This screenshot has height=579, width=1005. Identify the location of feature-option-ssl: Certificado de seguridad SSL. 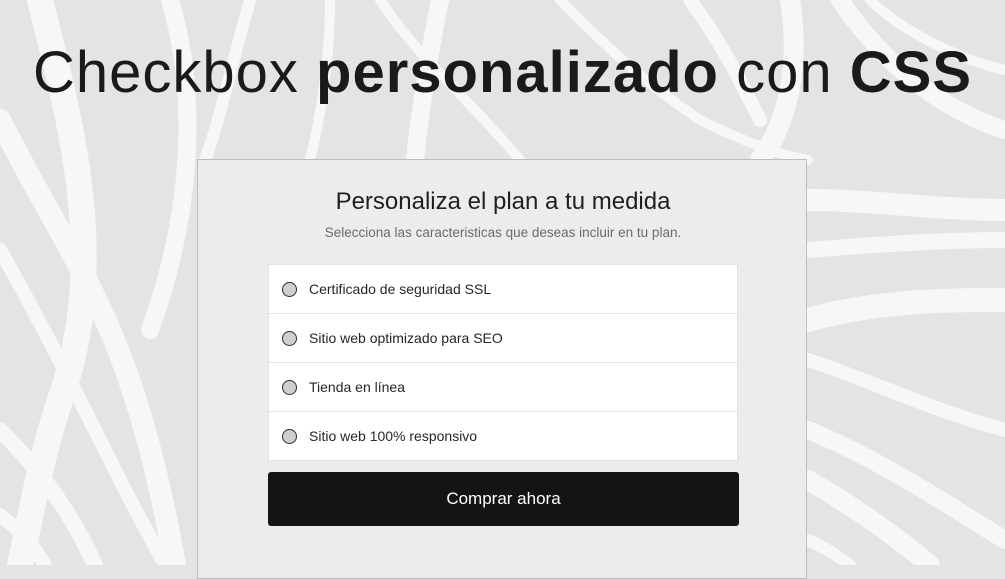
(503, 289).